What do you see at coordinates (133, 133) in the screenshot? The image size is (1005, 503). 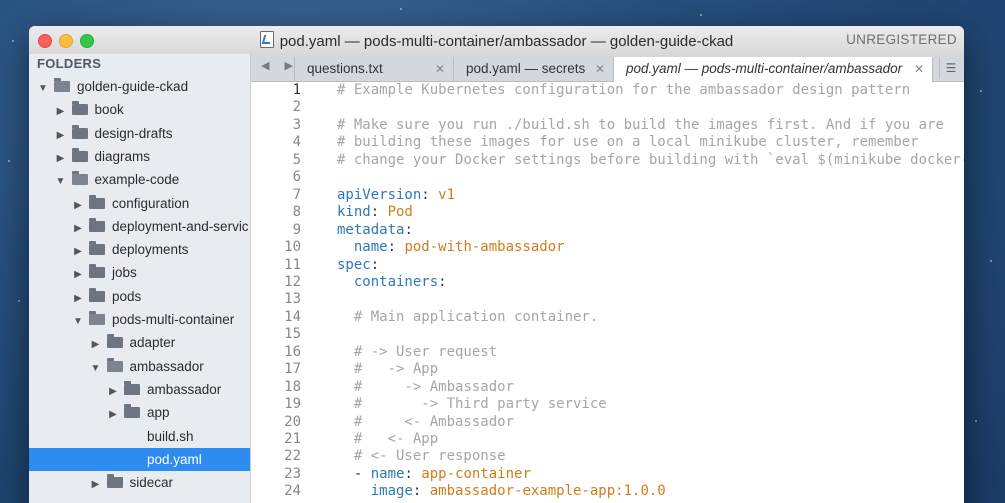 I see `tree-item-label: design-drafts` at bounding box center [133, 133].